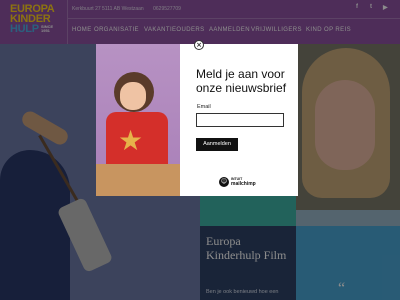 Image resolution: width=400 pixels, height=300 pixels. What do you see at coordinates (241, 81) in the screenshot?
I see `modal-heading: Meld je aan voor onze nieuwsbrief` at bounding box center [241, 81].